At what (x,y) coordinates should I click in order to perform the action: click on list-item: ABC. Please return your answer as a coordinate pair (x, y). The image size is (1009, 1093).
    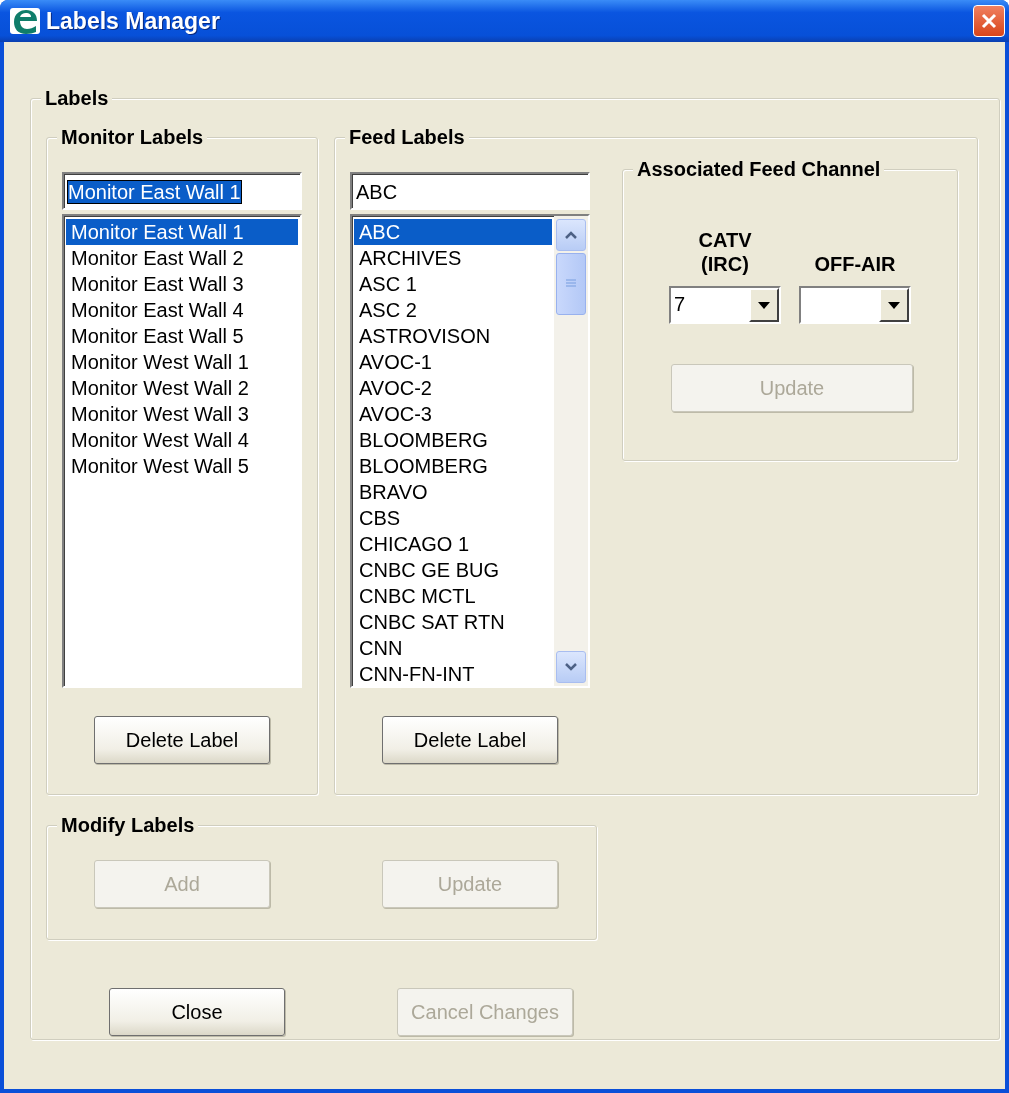
    Looking at the image, I should click on (453, 232).